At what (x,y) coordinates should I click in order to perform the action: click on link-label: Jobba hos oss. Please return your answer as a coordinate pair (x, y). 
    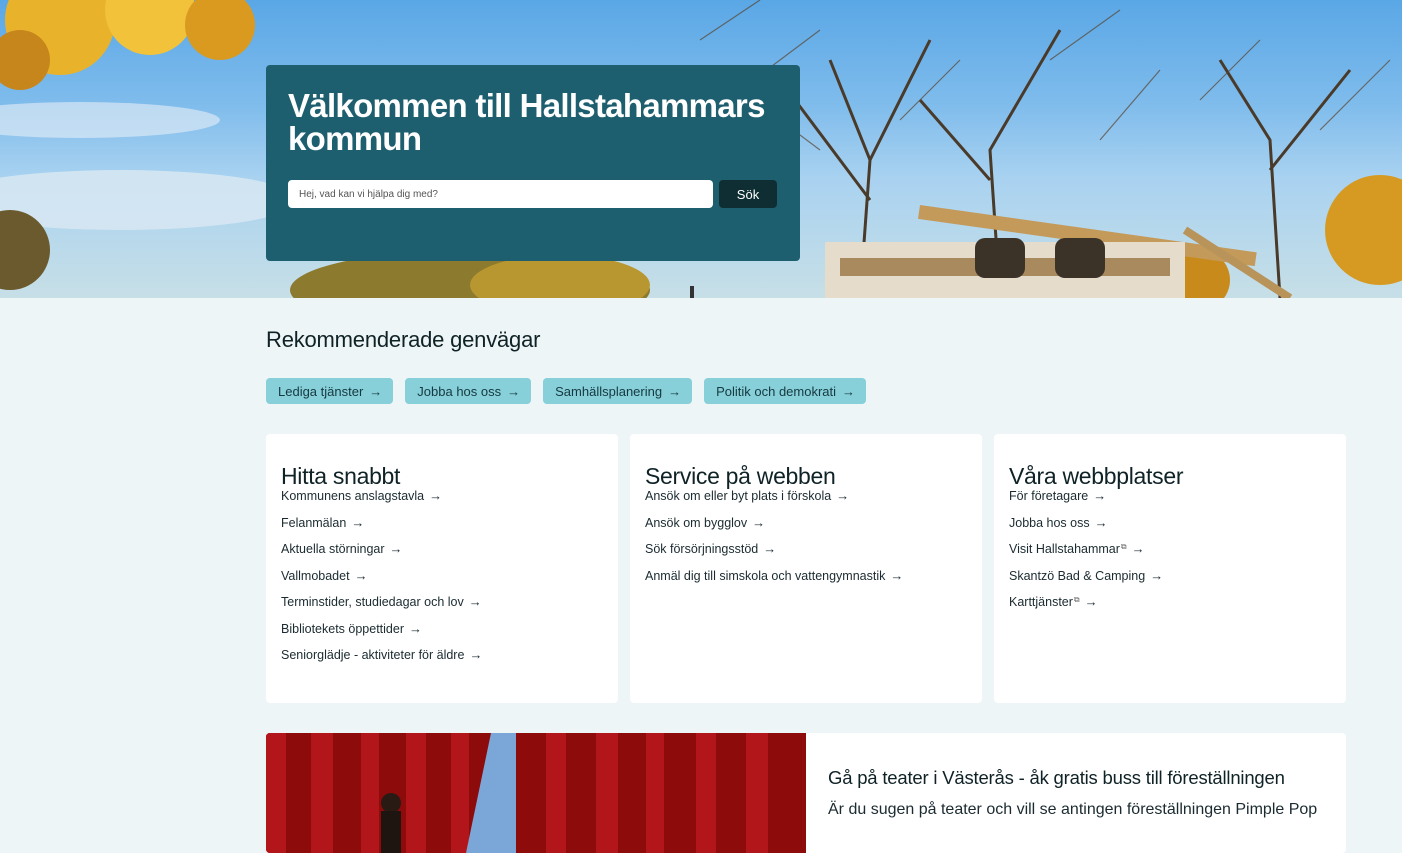
    Looking at the image, I should click on (1049, 522).